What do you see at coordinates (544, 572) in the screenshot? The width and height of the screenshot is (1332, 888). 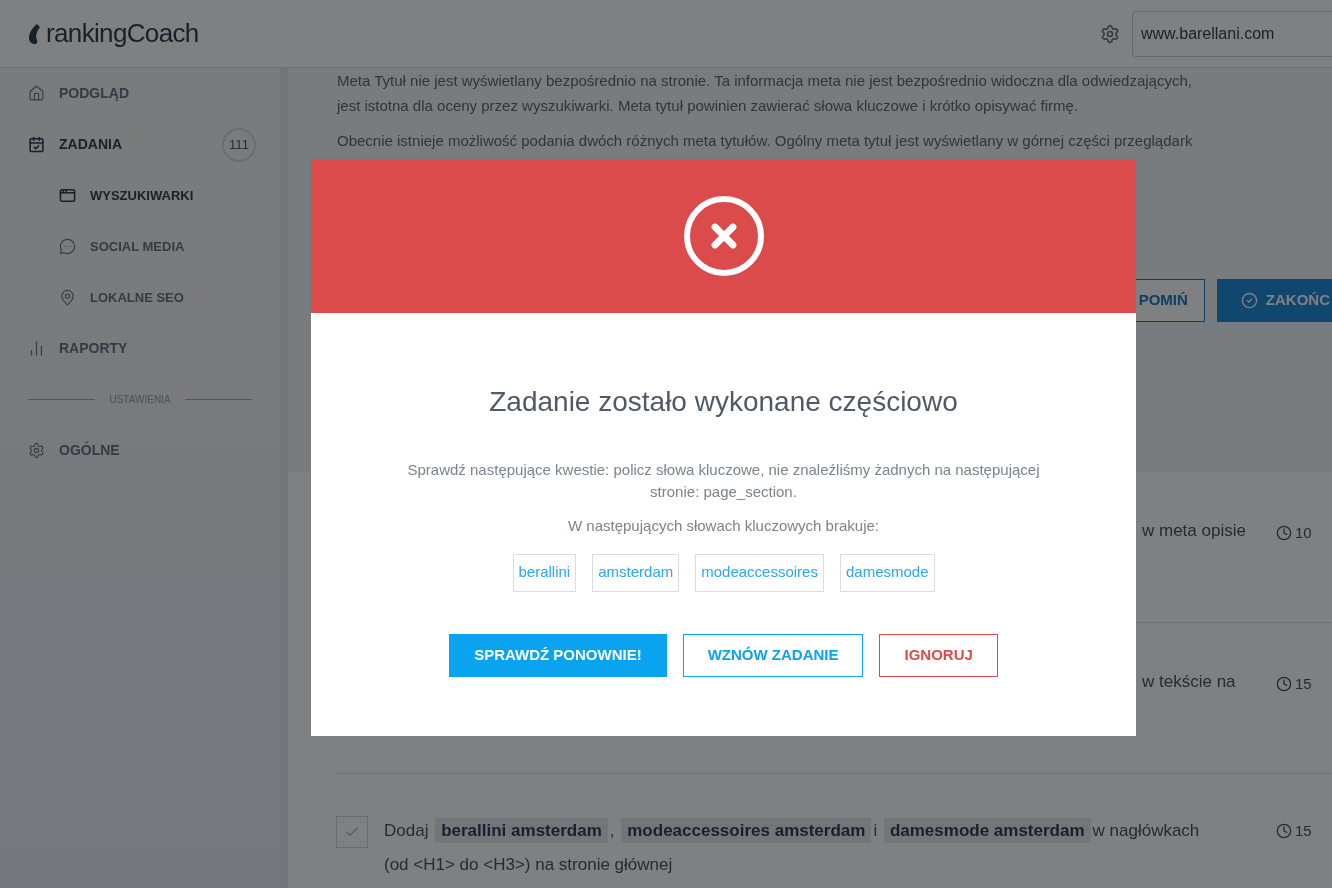 I see `keyword-tag: berallini` at bounding box center [544, 572].